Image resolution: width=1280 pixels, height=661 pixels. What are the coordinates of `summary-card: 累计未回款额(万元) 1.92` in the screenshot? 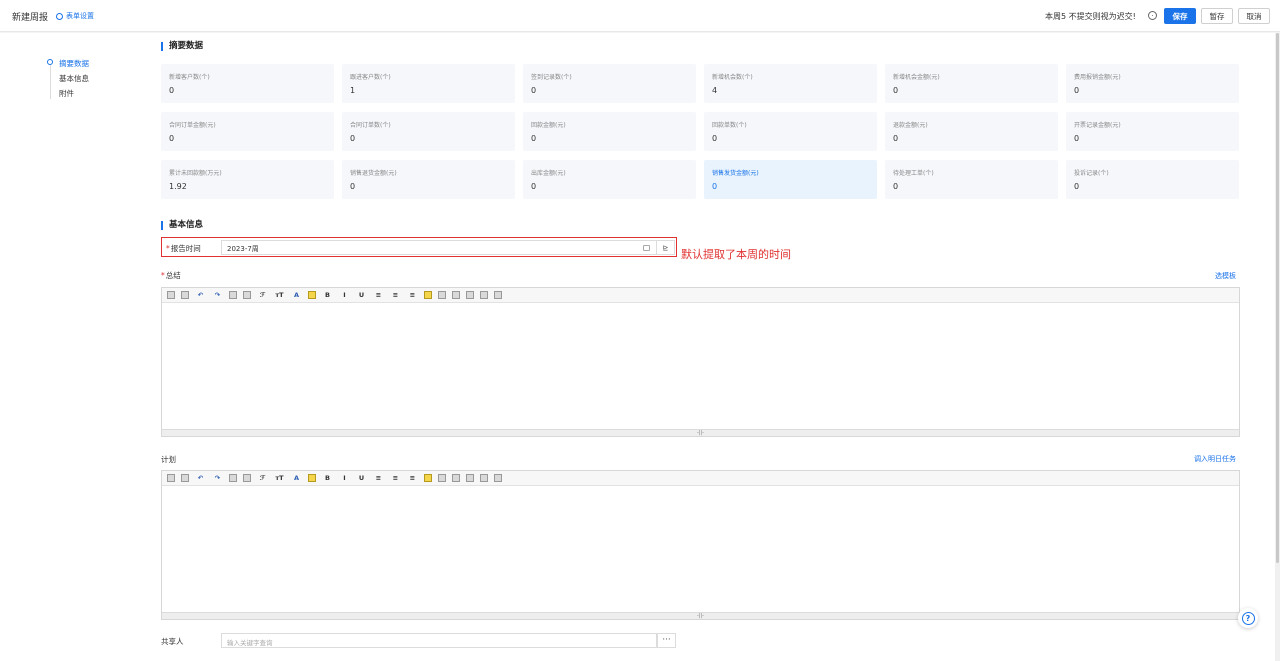 It's located at (247, 179).